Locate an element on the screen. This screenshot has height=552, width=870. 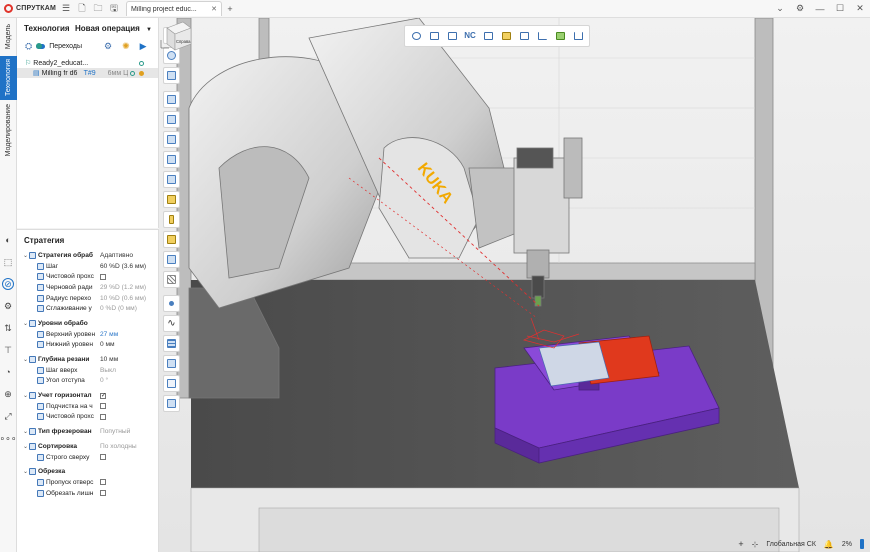
parameter-row: Черновой ради 29 %D (1.2 мм) is located at coordinates (90, 287).